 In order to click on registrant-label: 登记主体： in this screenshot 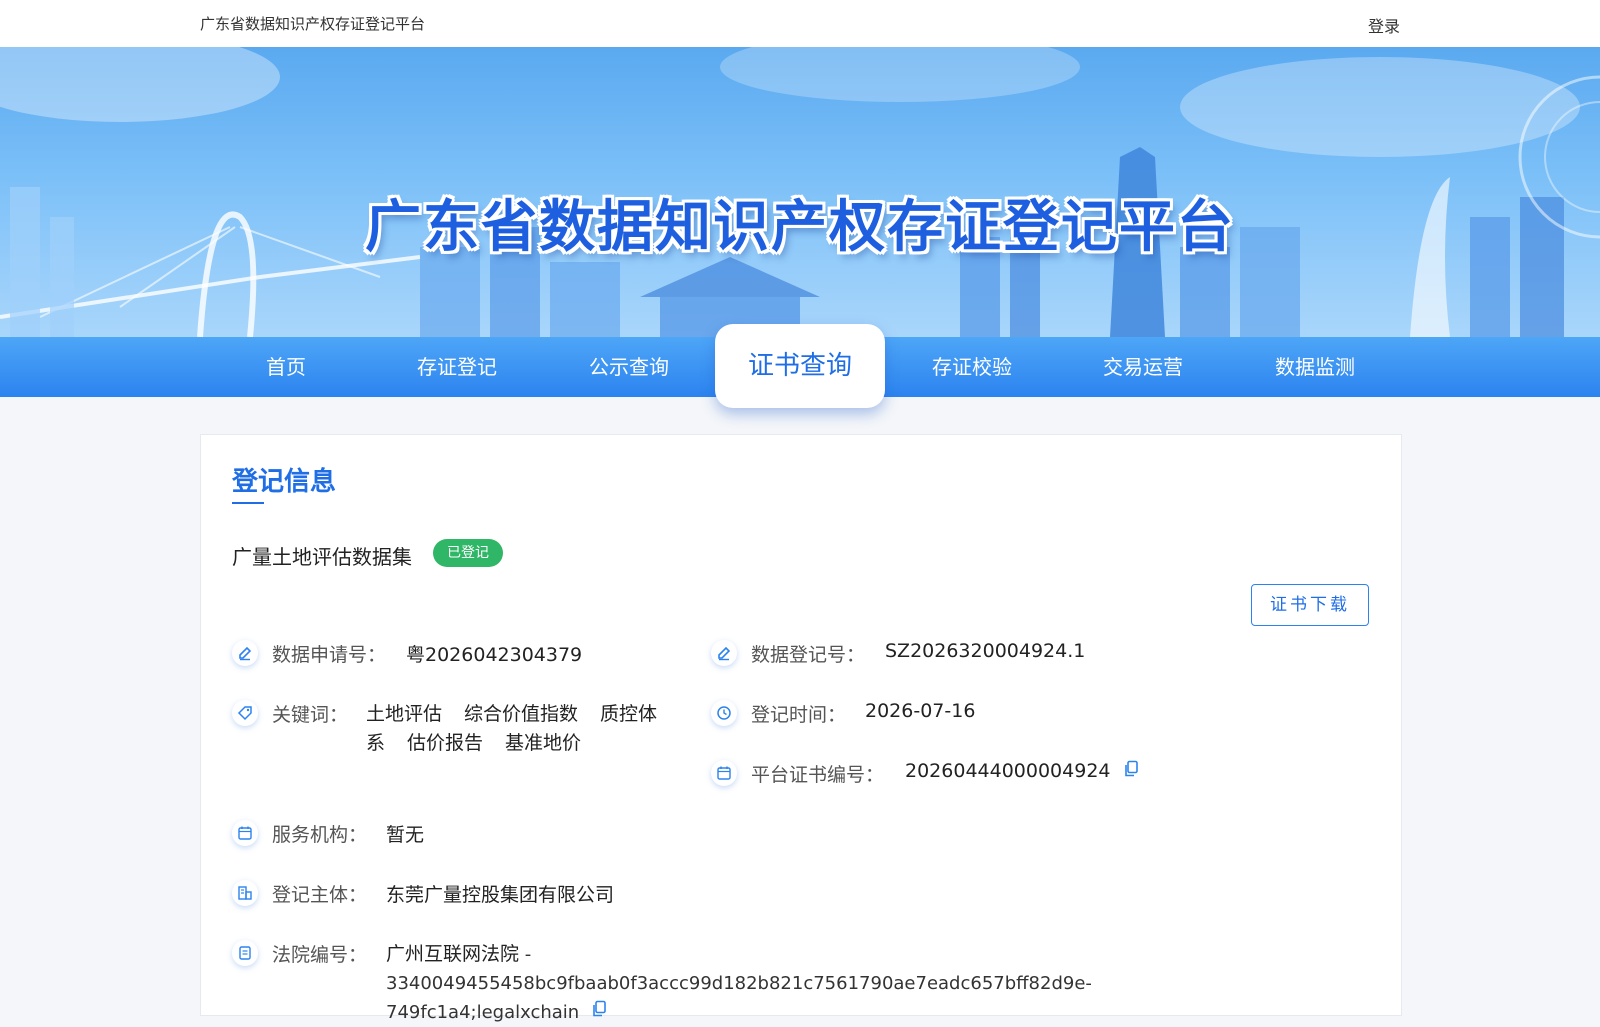, I will do `click(320, 895)`.